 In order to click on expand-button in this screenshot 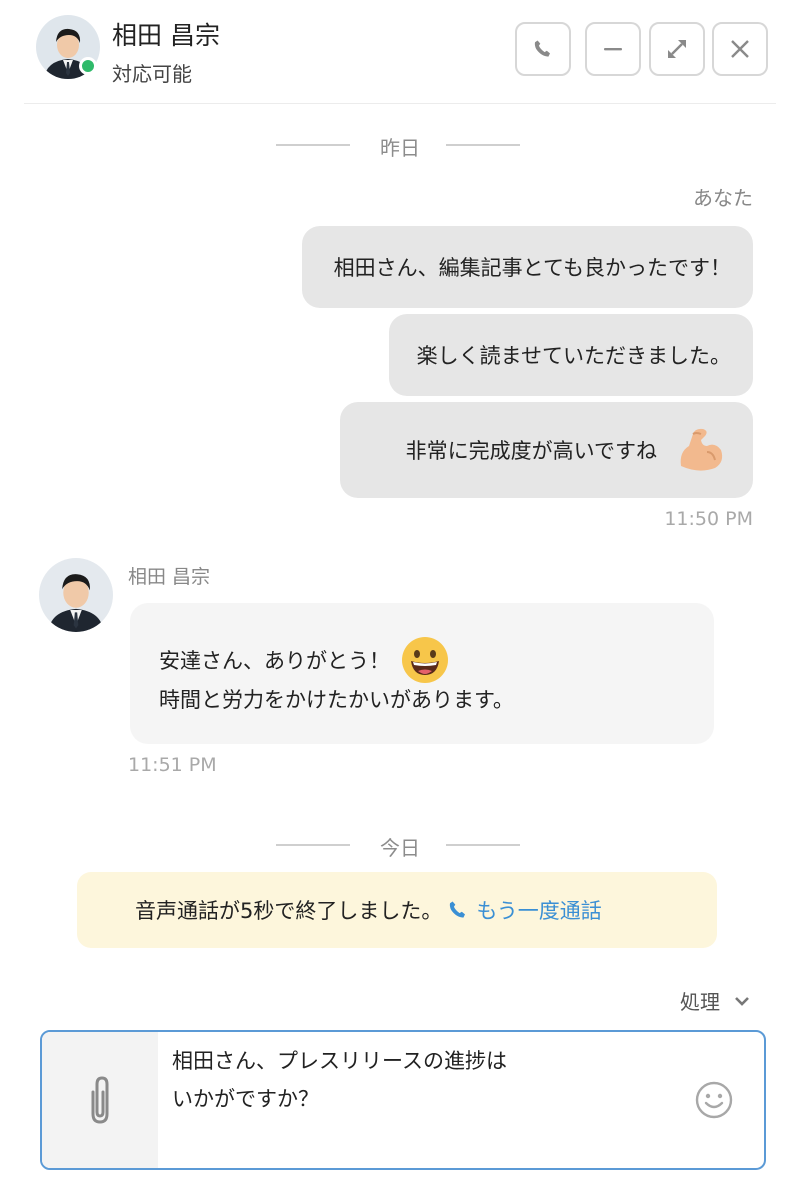, I will do `click(677, 49)`.